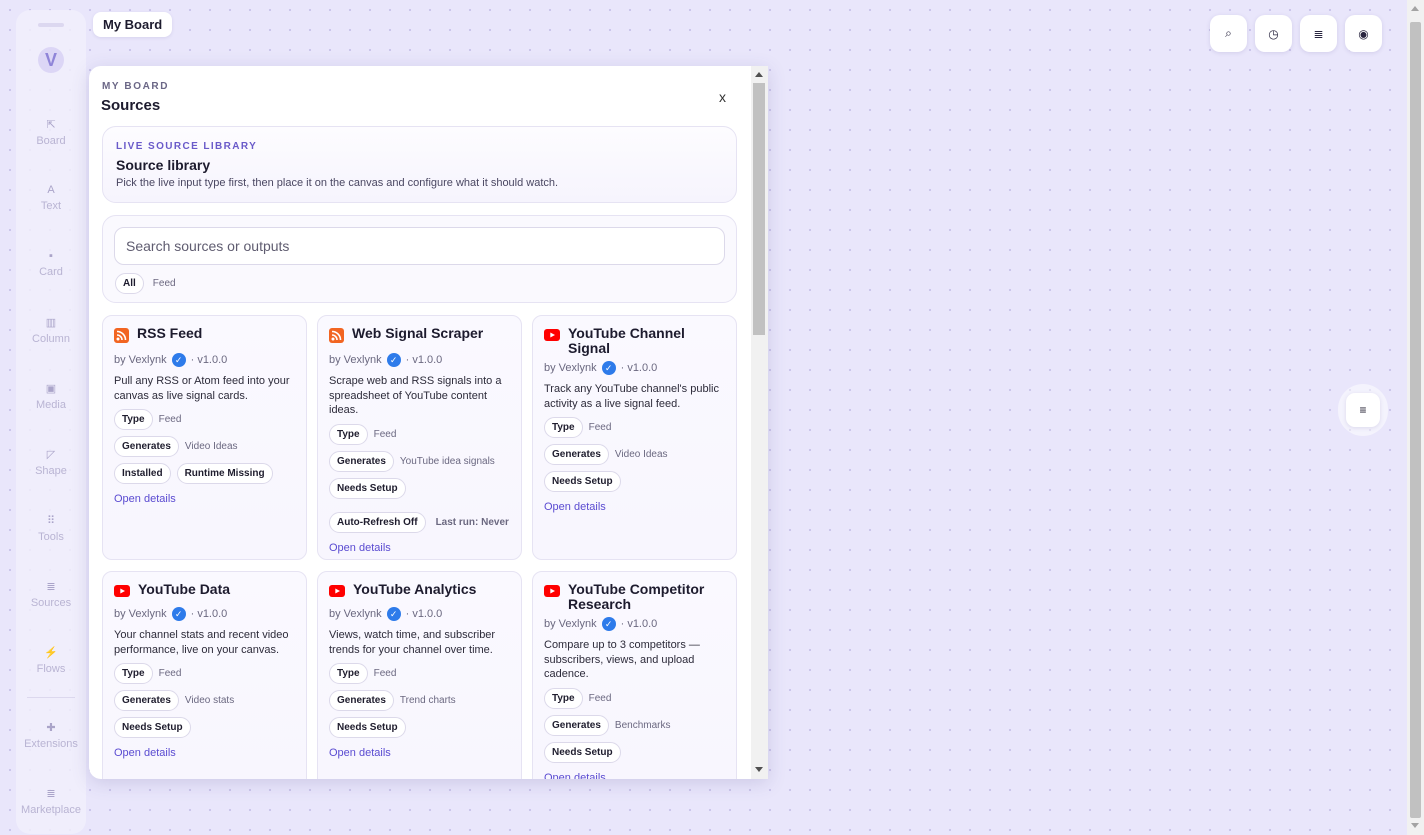  What do you see at coordinates (447, 461) in the screenshot?
I see `generates-value: YouTube idea signals` at bounding box center [447, 461].